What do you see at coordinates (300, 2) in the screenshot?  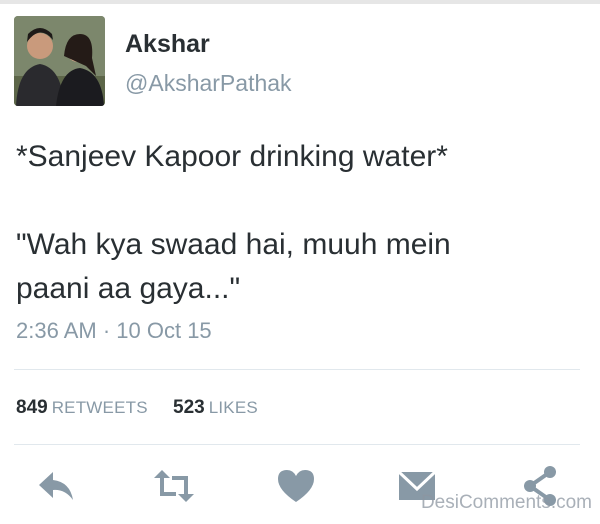 I see `top-border` at bounding box center [300, 2].